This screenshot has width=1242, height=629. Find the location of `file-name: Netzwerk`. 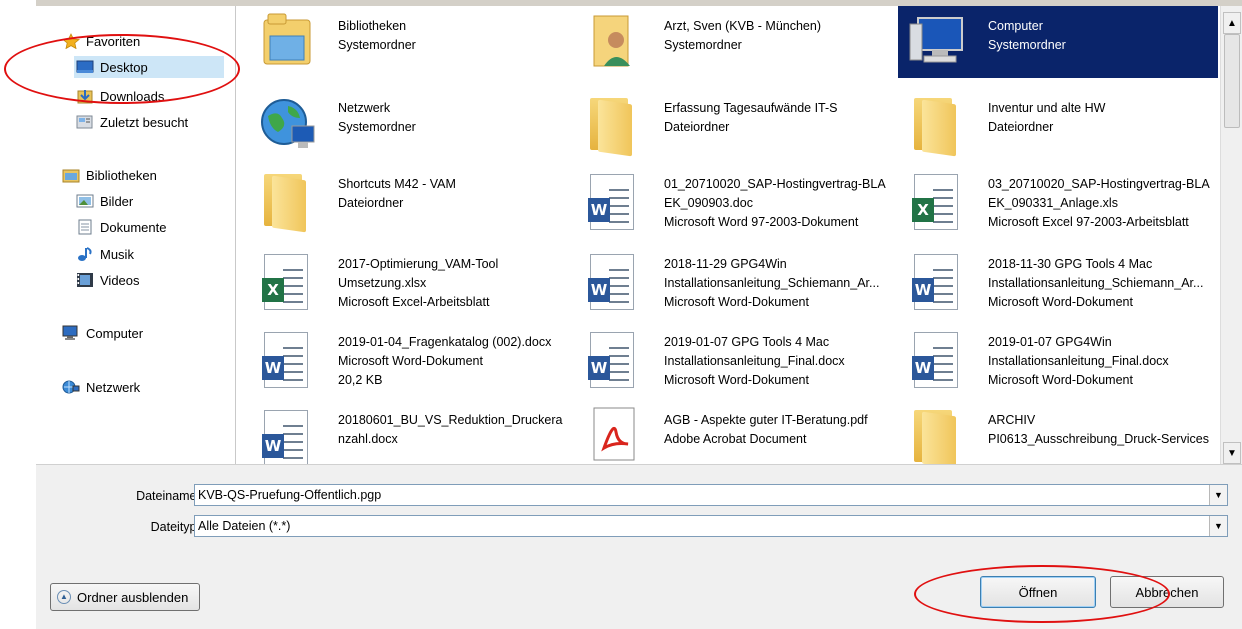

file-name: Netzwerk is located at coordinates (364, 108).